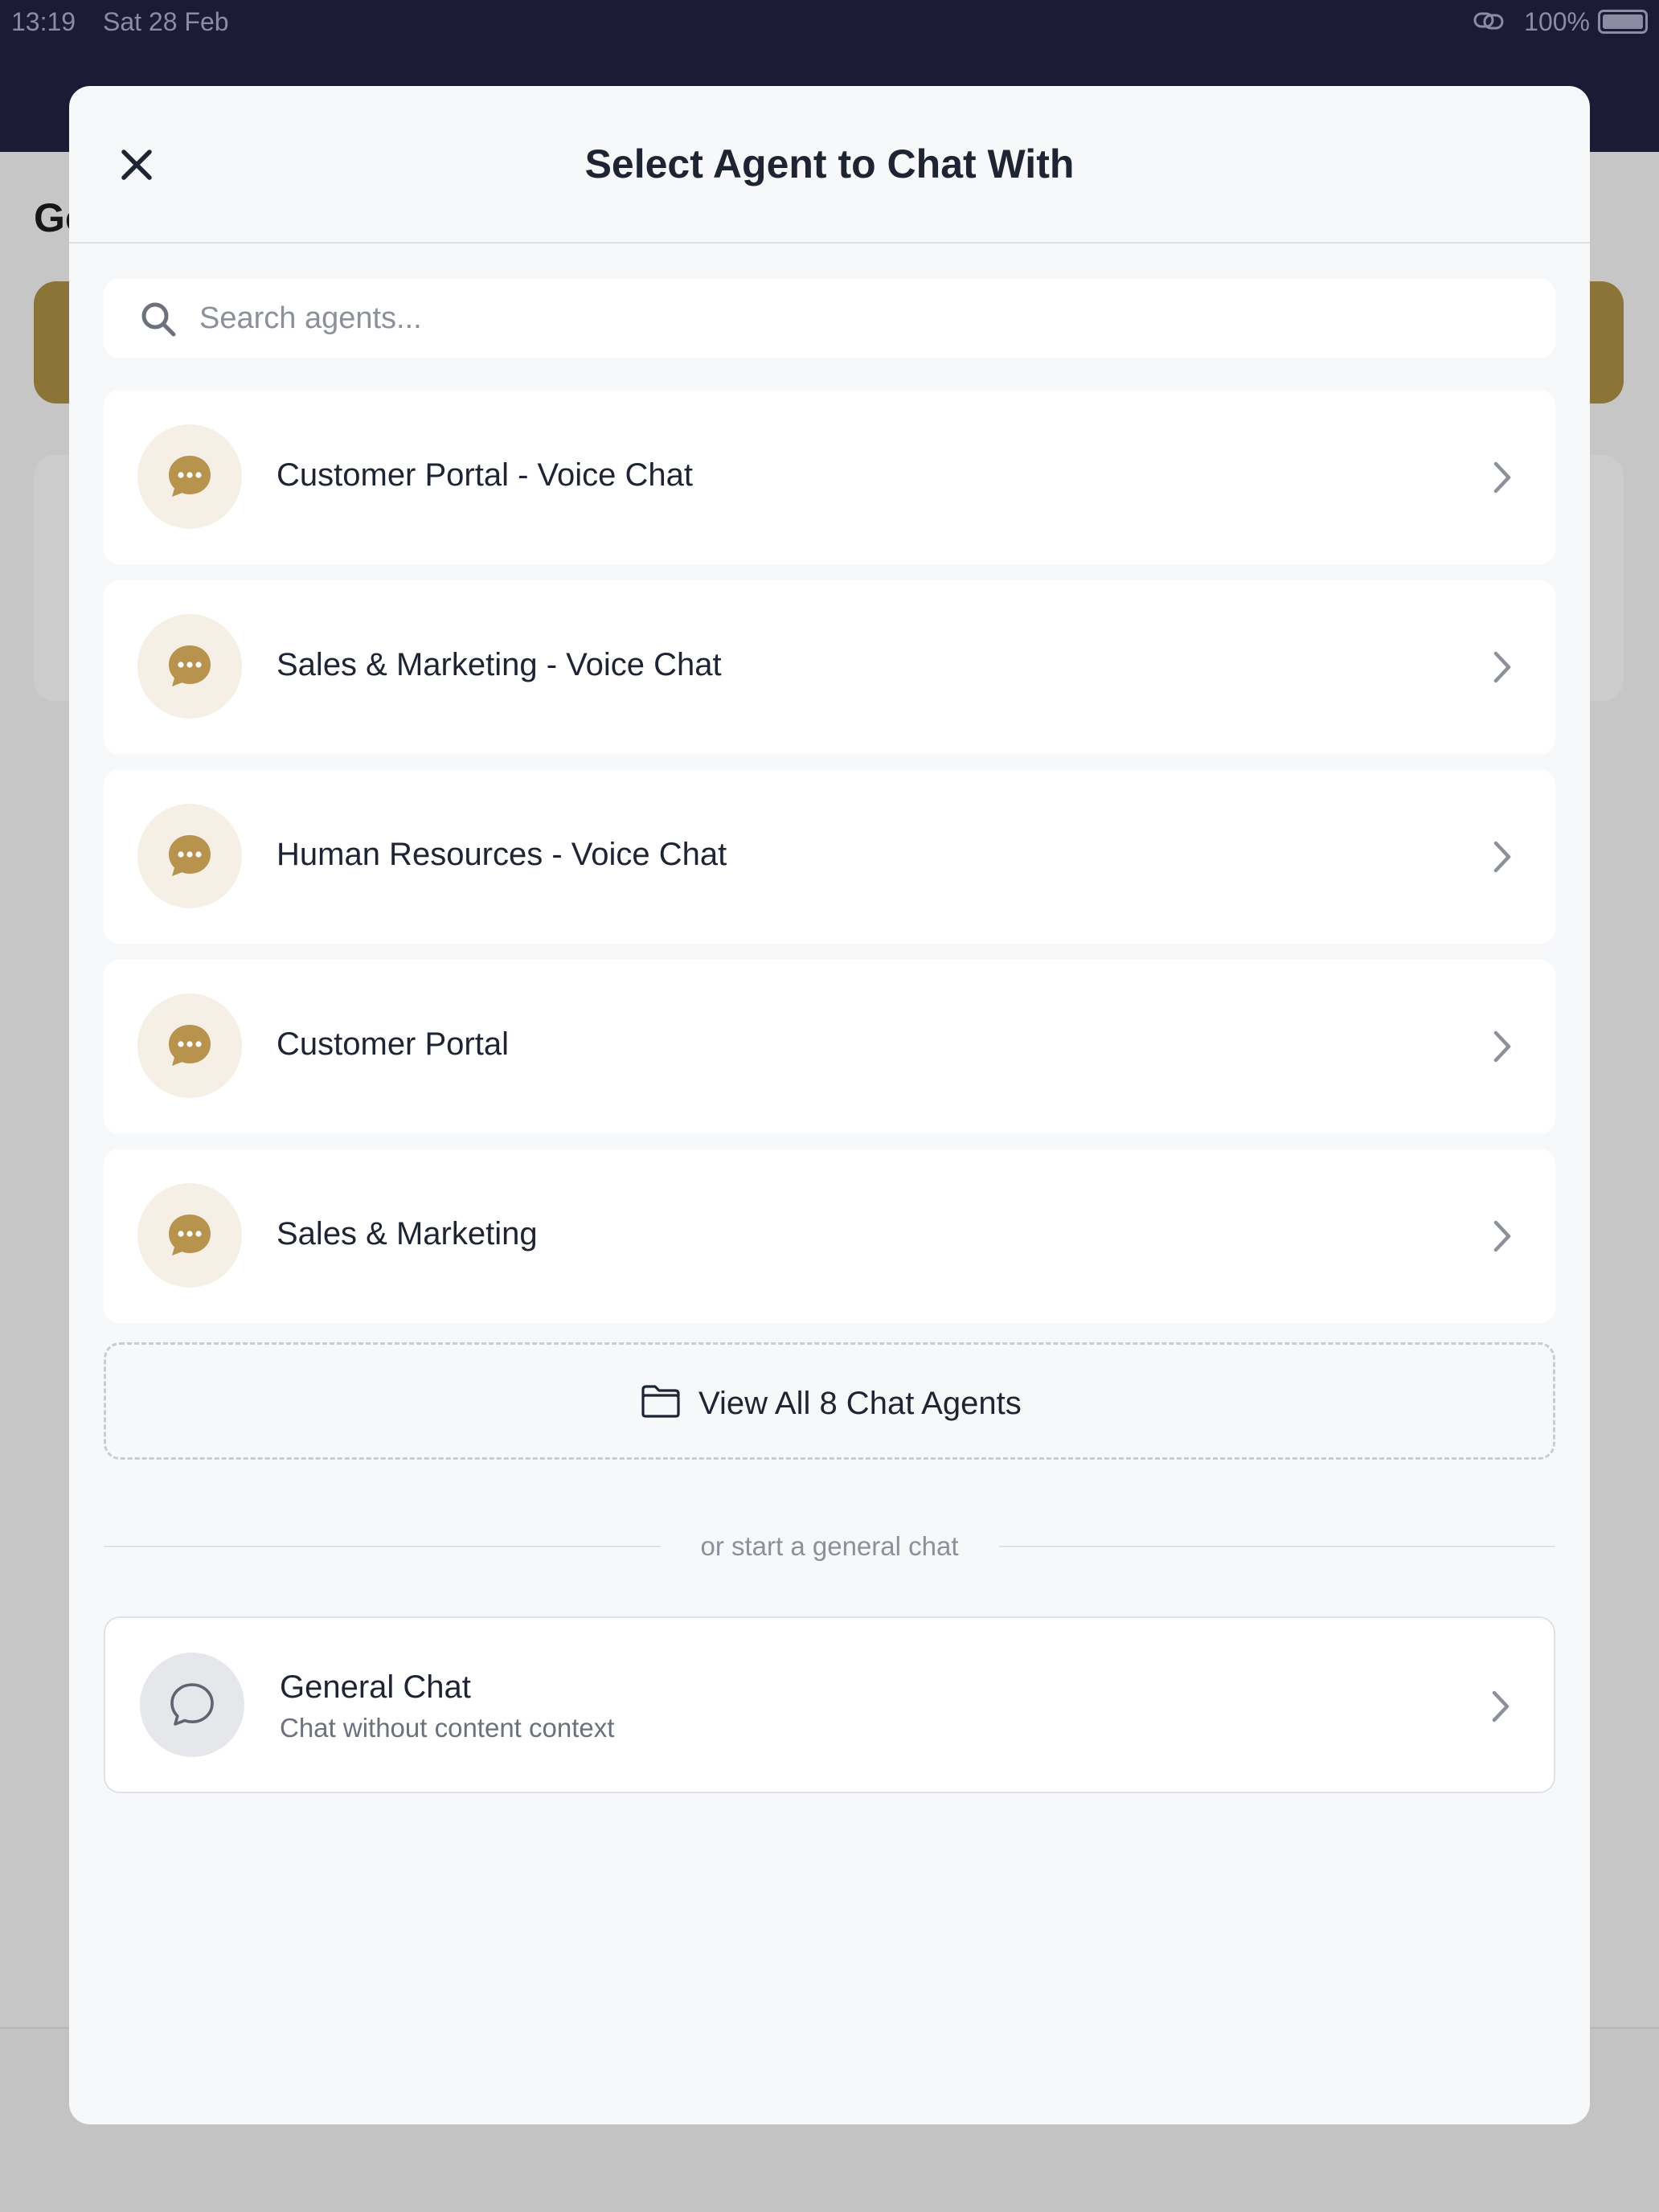 The height and width of the screenshot is (2212, 1659). I want to click on modal-title: Select Agent to Chat With, so click(829, 163).